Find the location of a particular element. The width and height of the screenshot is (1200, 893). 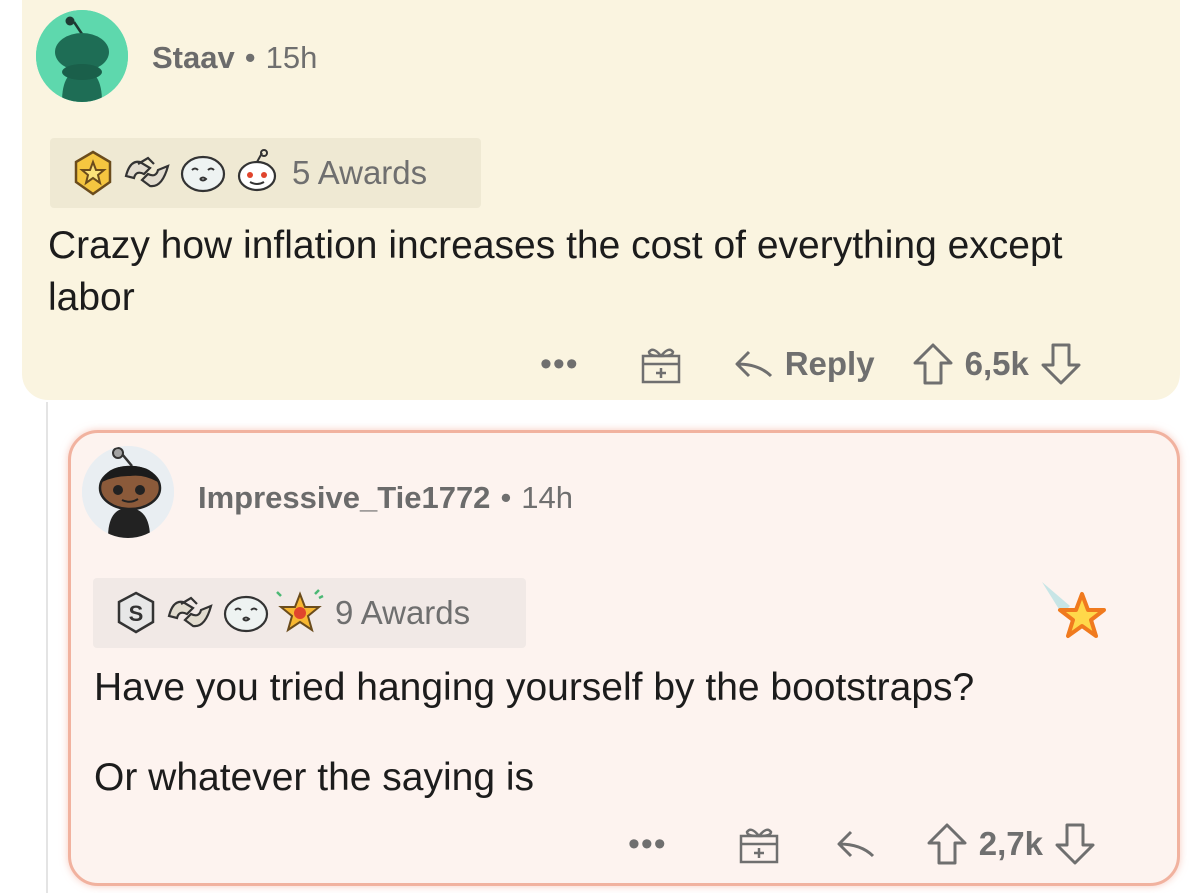

awards-bar: S 9 Awards is located at coordinates (309, 613).